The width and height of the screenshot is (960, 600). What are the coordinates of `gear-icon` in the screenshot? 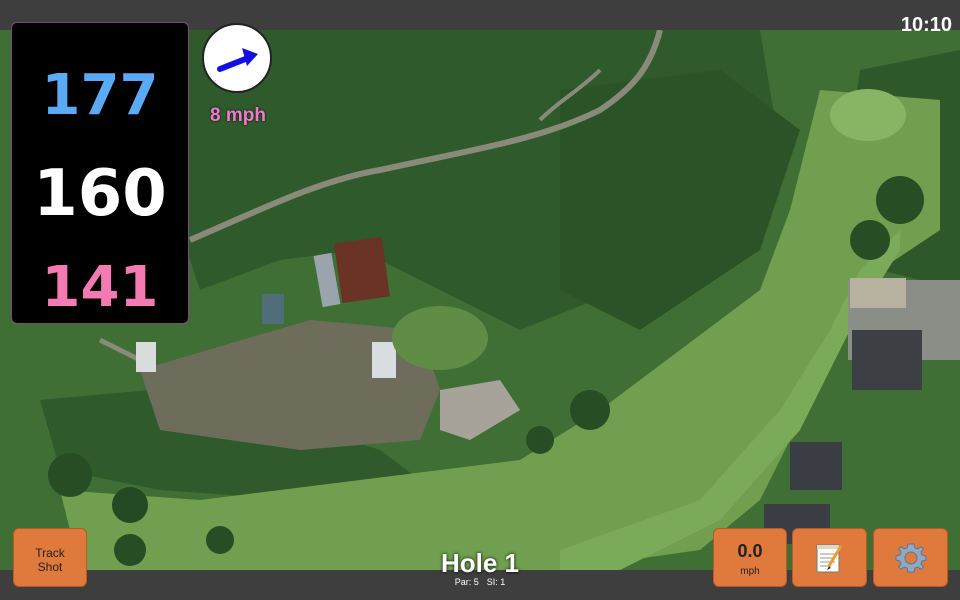 It's located at (911, 558).